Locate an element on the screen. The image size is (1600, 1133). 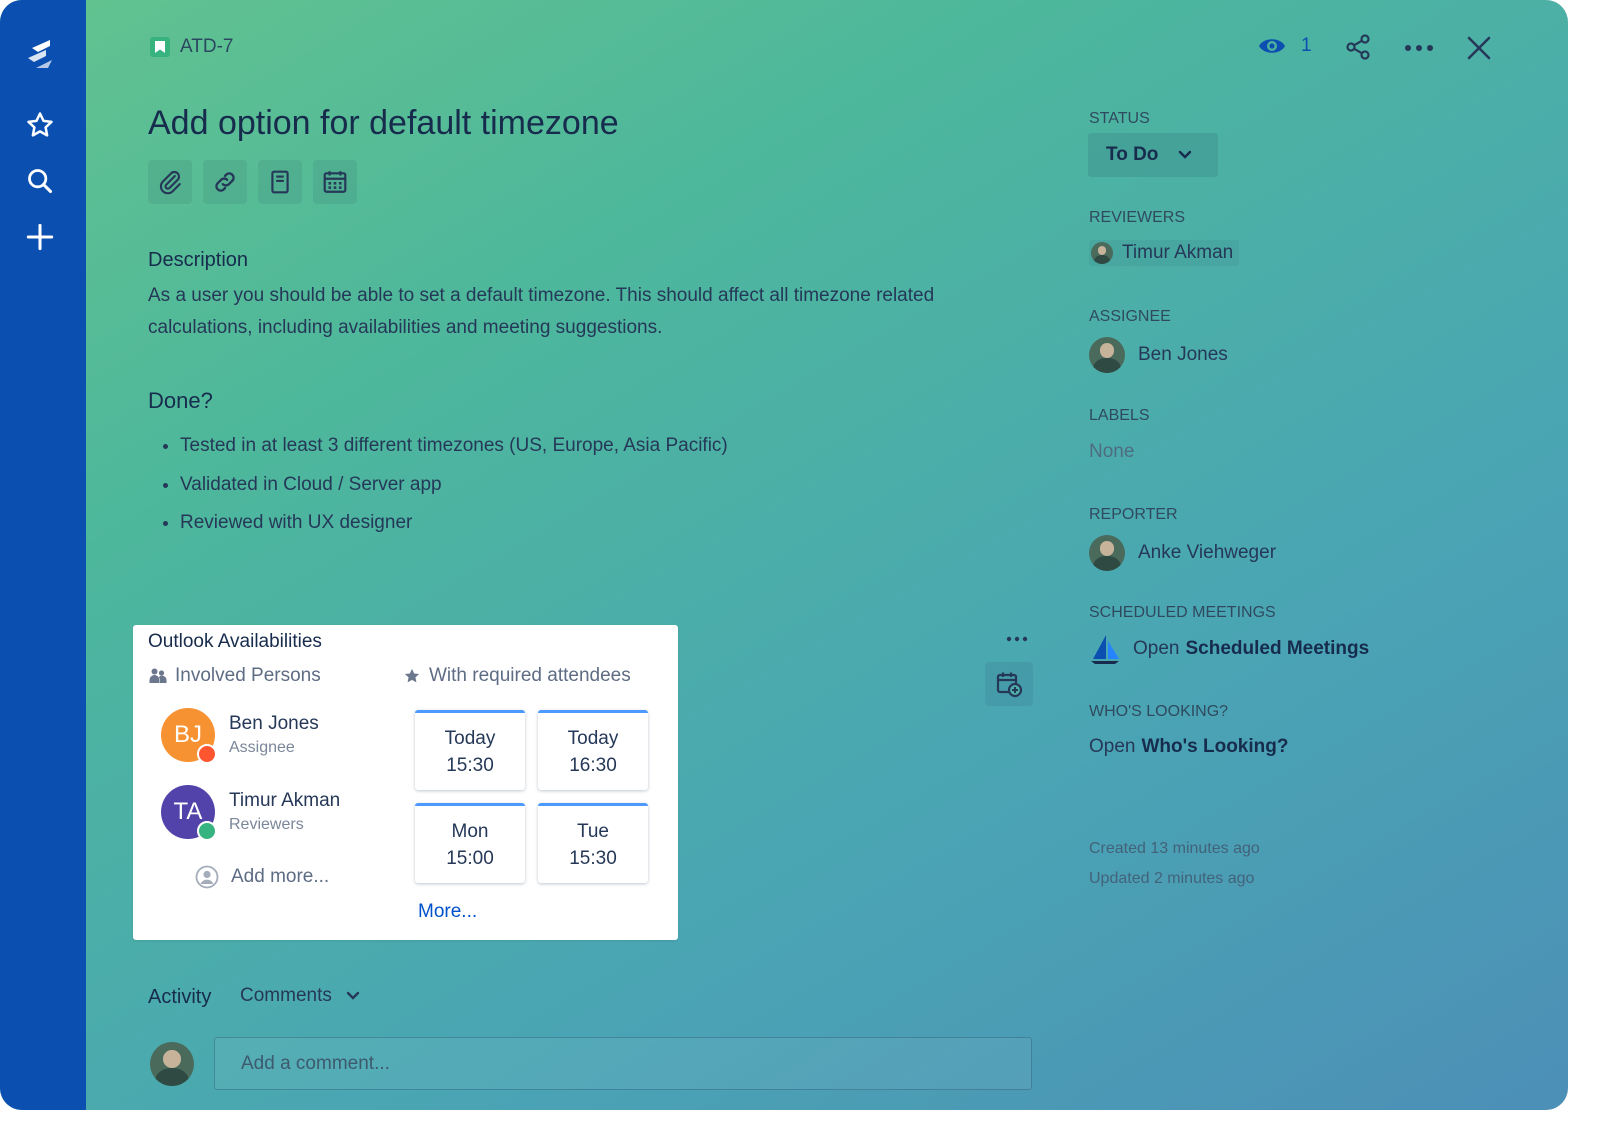
avatar: TA is located at coordinates (189, 813).